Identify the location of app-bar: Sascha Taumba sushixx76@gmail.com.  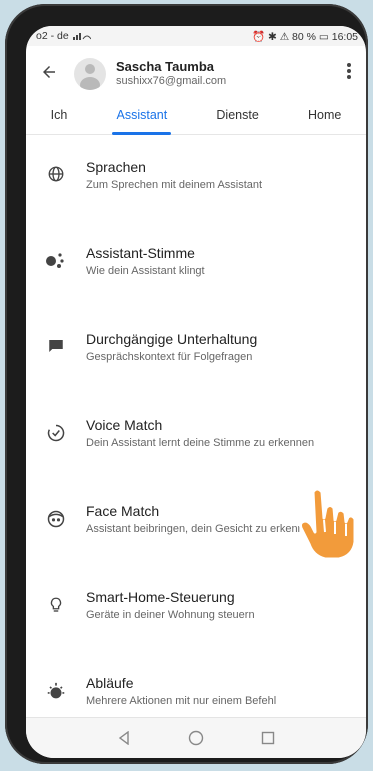
(196, 74).